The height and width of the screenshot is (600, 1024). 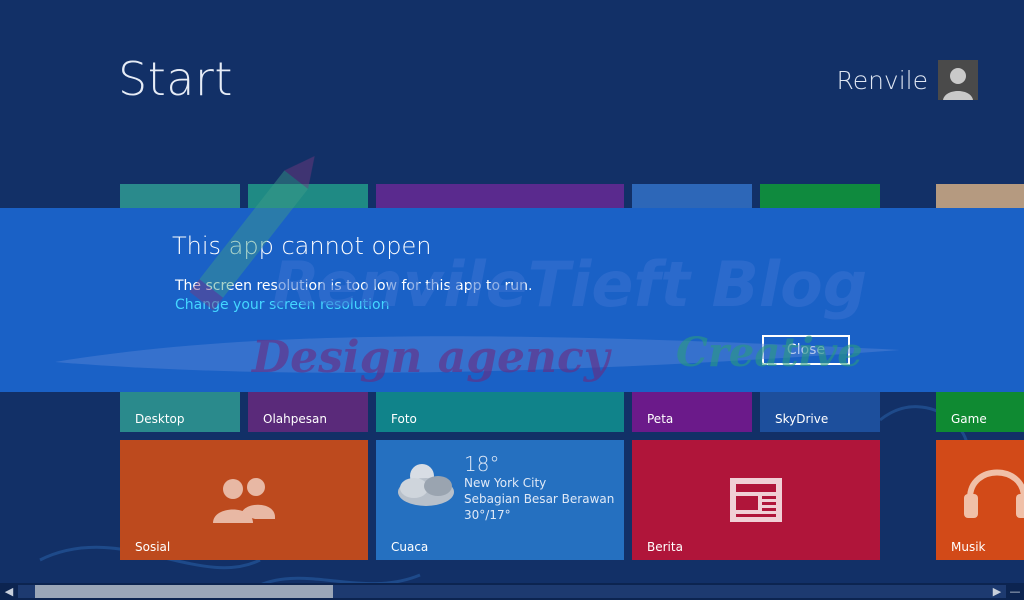 I want to click on weather-city: New York City, so click(x=505, y=483).